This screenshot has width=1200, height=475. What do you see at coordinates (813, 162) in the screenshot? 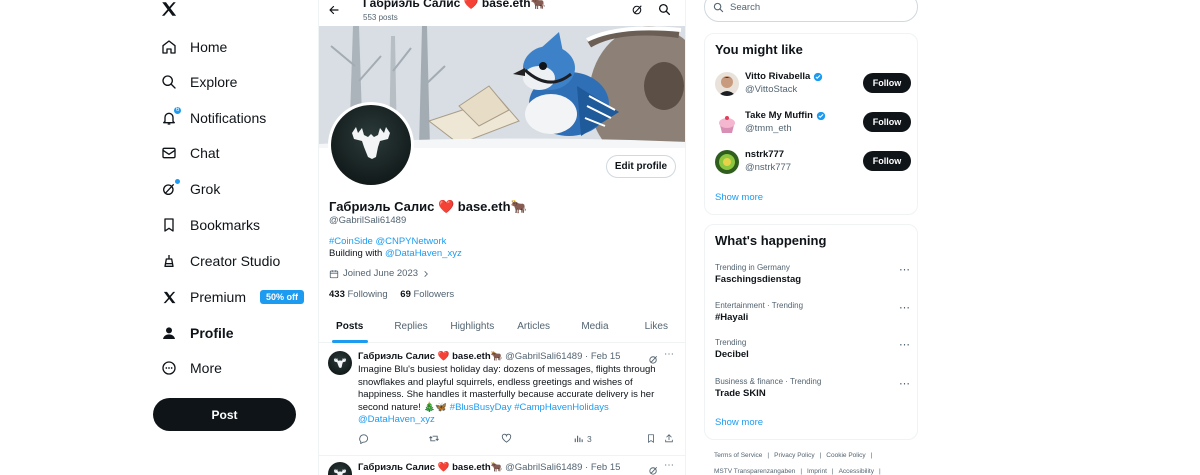
I see `follow-suggestion: nstrk777 @nstrk777 Follow` at bounding box center [813, 162].